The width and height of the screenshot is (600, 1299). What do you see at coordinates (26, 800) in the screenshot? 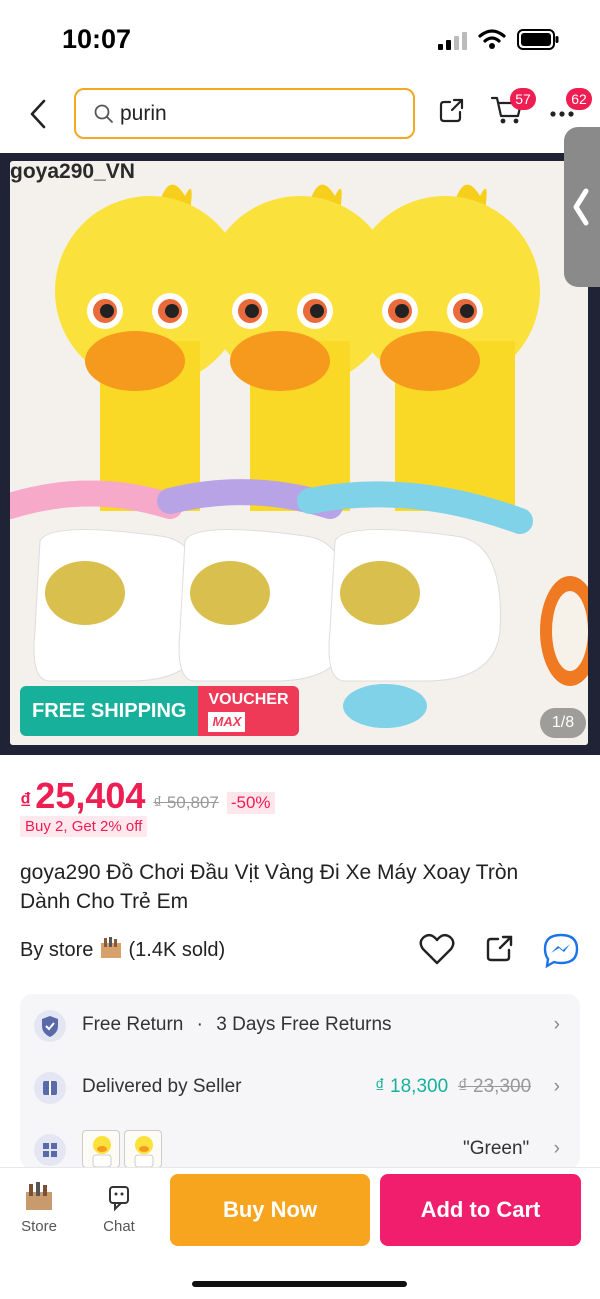
I see `currency-symbol: ₫` at bounding box center [26, 800].